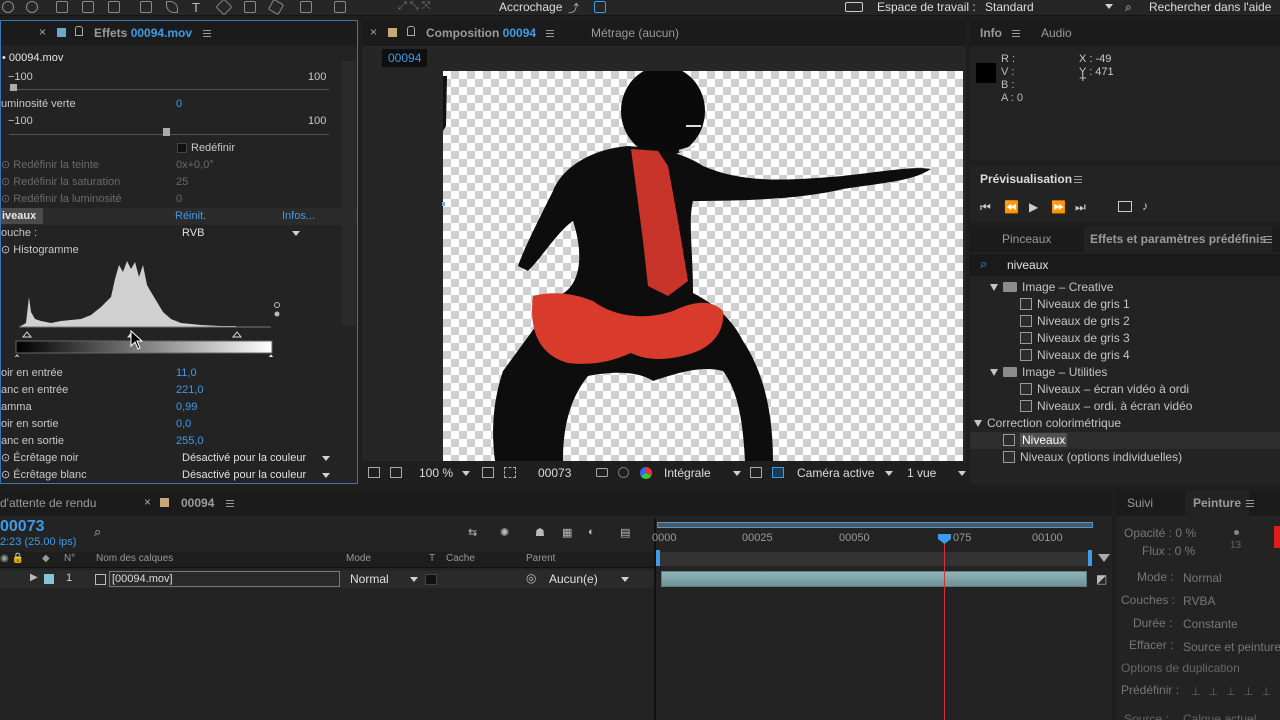  I want to click on transparency-grid-icon, so click(510, 472).